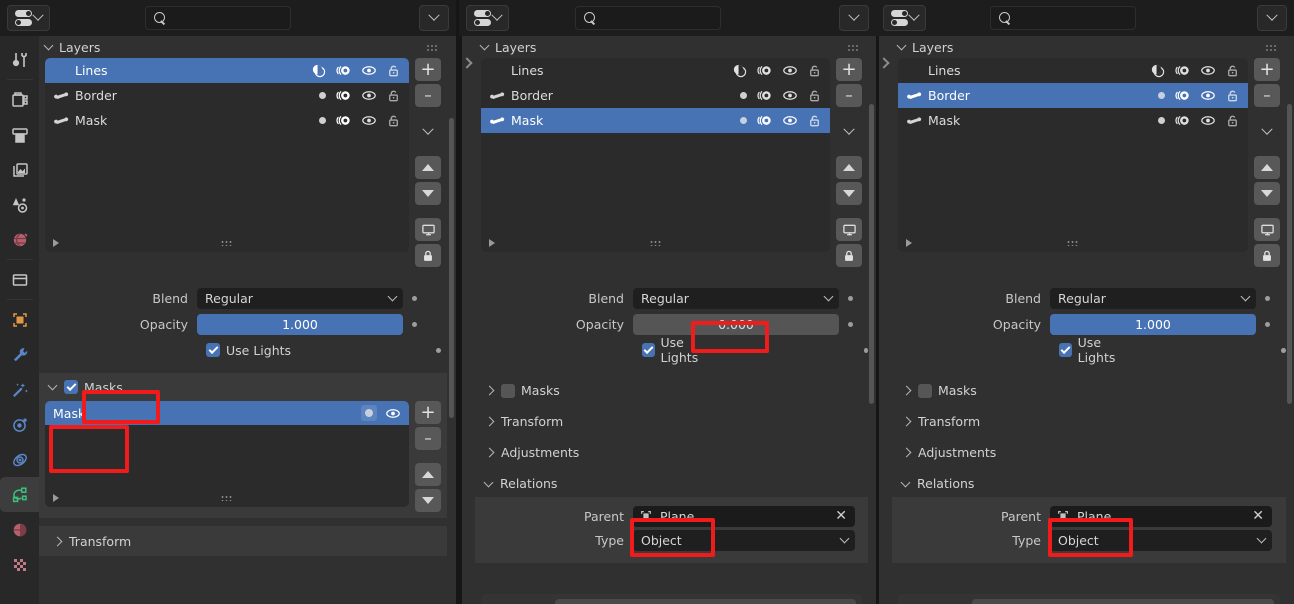  I want to click on table-row: Border, so click(1073, 95).